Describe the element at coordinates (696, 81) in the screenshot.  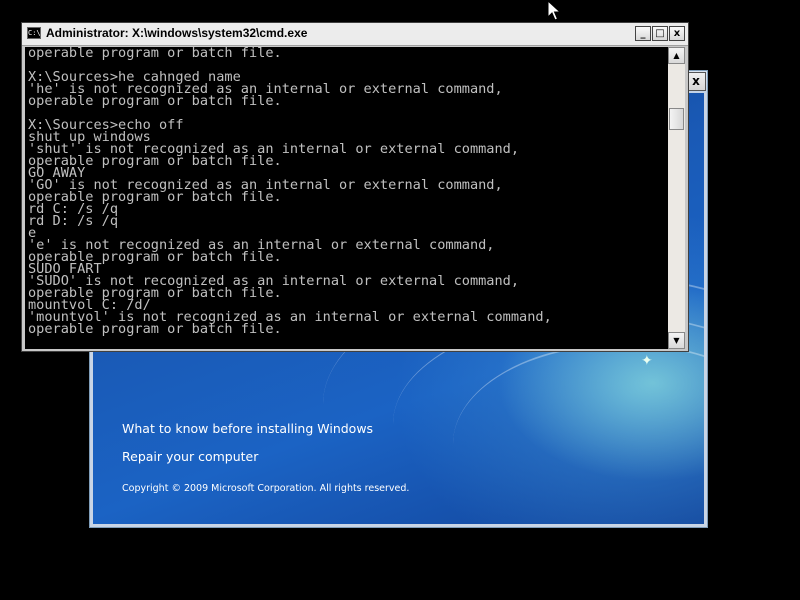
I see `setup-close-button: x` at that location.